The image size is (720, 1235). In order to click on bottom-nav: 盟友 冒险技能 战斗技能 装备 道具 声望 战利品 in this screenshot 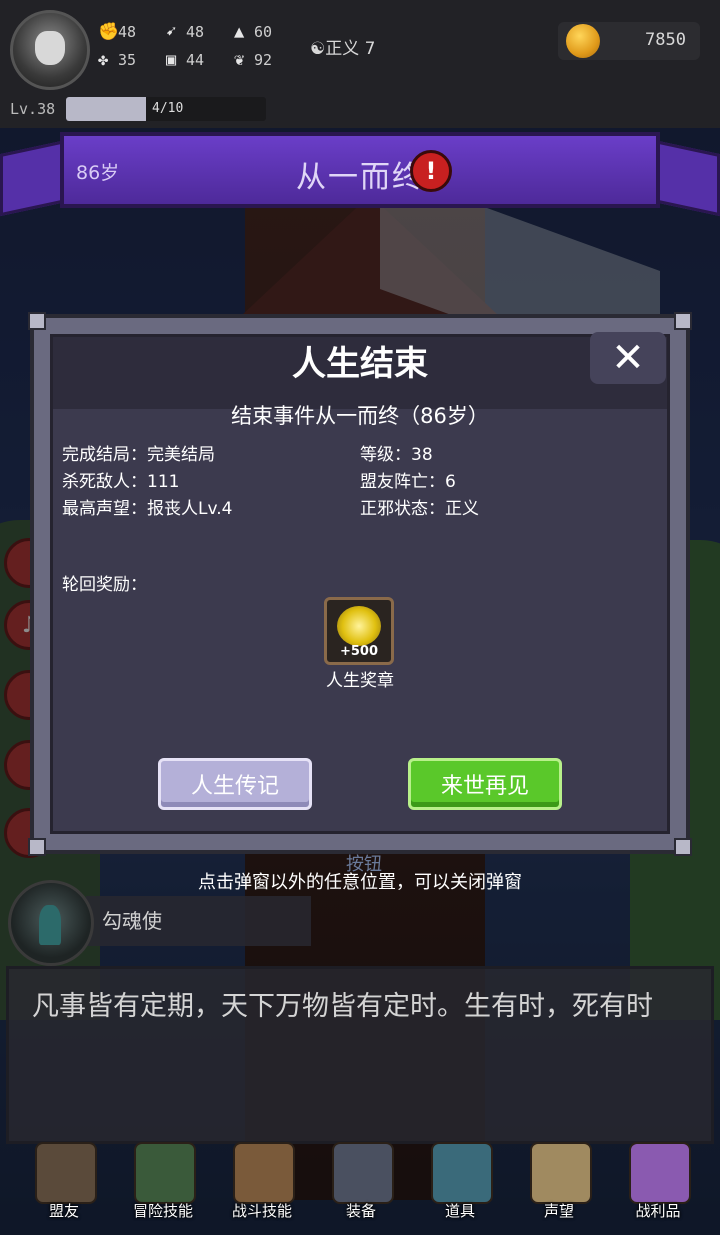, I will do `click(360, 1186)`.